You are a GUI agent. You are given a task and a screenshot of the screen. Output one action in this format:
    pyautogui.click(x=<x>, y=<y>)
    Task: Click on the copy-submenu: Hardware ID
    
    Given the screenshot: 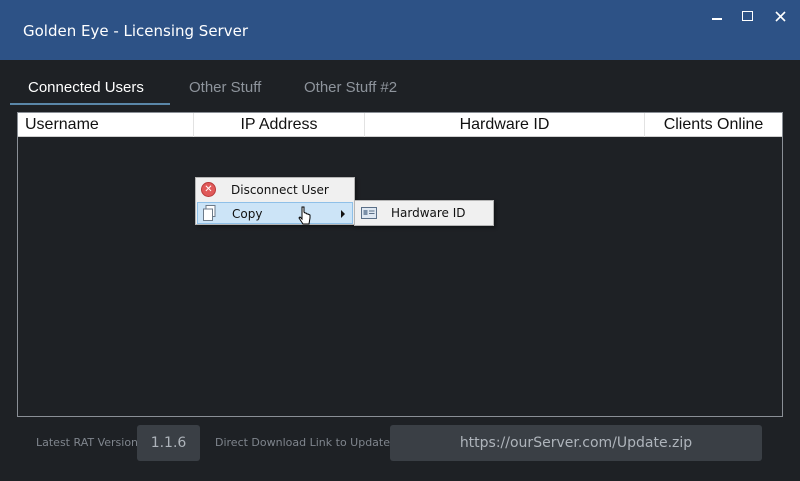 What is the action you would take?
    pyautogui.click(x=424, y=213)
    